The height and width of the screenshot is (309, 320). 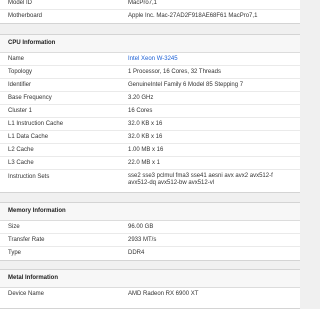 I want to click on row-label: Cluster 1, so click(x=20, y=111).